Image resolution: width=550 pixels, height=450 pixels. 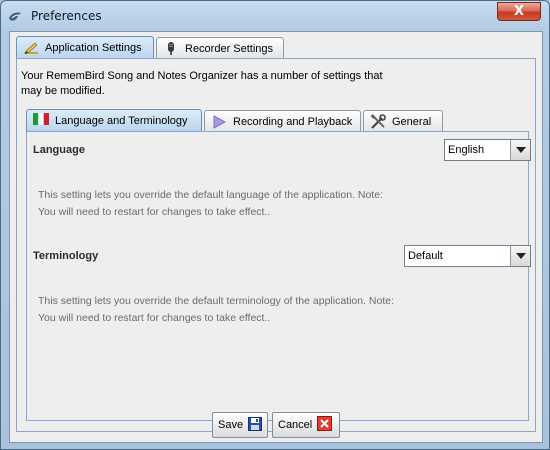 I want to click on language-label: Language, so click(x=59, y=150).